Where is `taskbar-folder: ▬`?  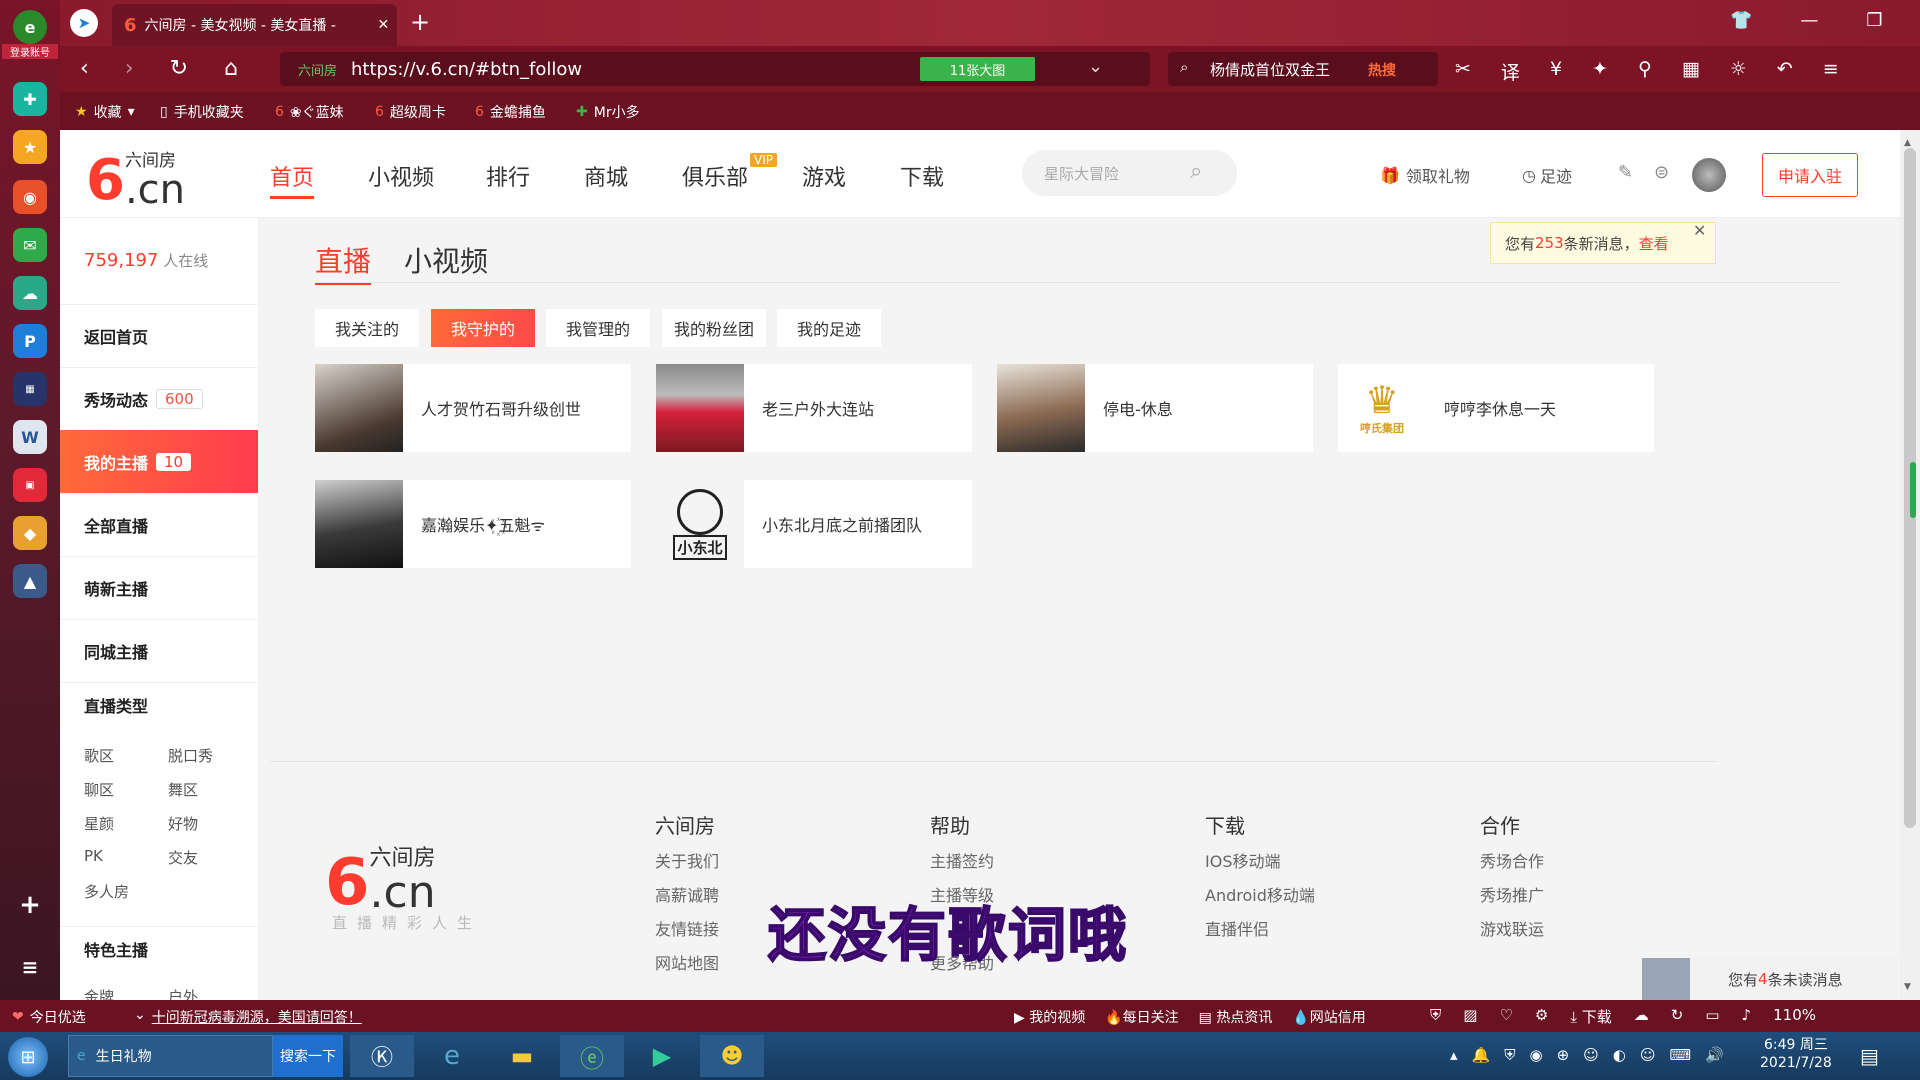
taskbar-folder: ▬ is located at coordinates (522, 1056).